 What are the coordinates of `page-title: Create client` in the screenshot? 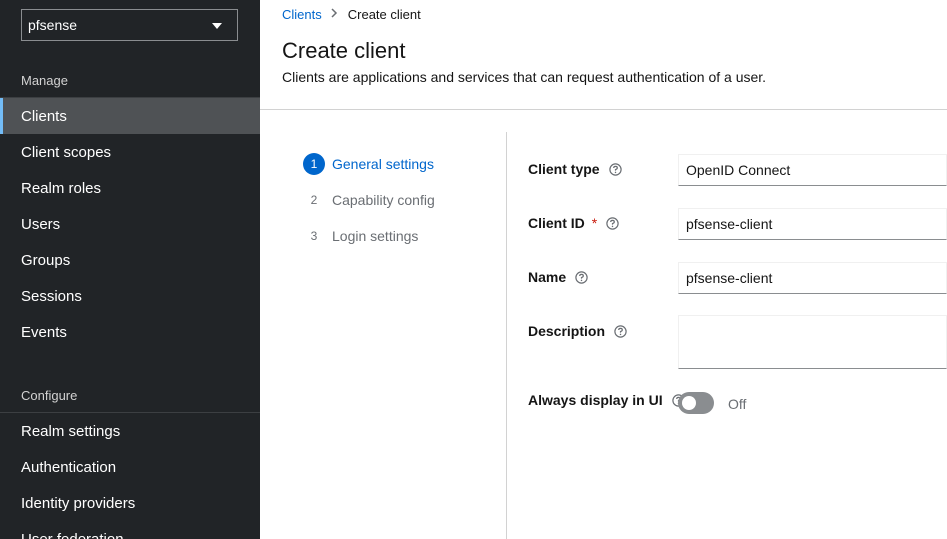 It's located at (344, 50).